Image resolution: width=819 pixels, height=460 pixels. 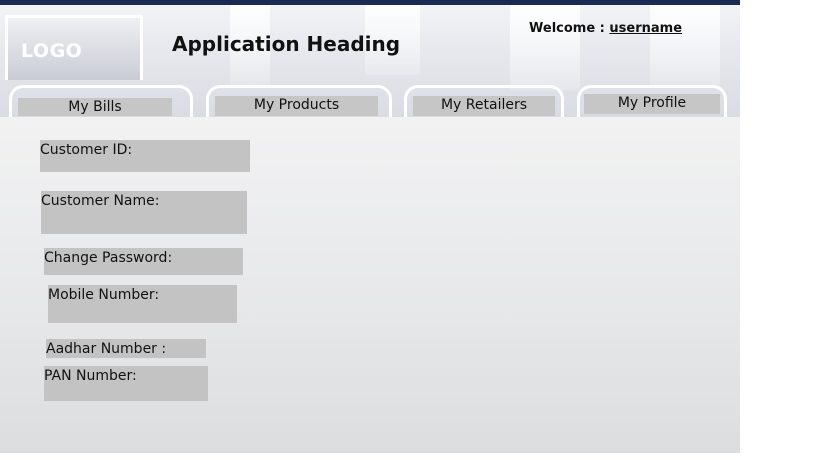 I want to click on pan-number-field: PAN Number:, so click(x=126, y=383).